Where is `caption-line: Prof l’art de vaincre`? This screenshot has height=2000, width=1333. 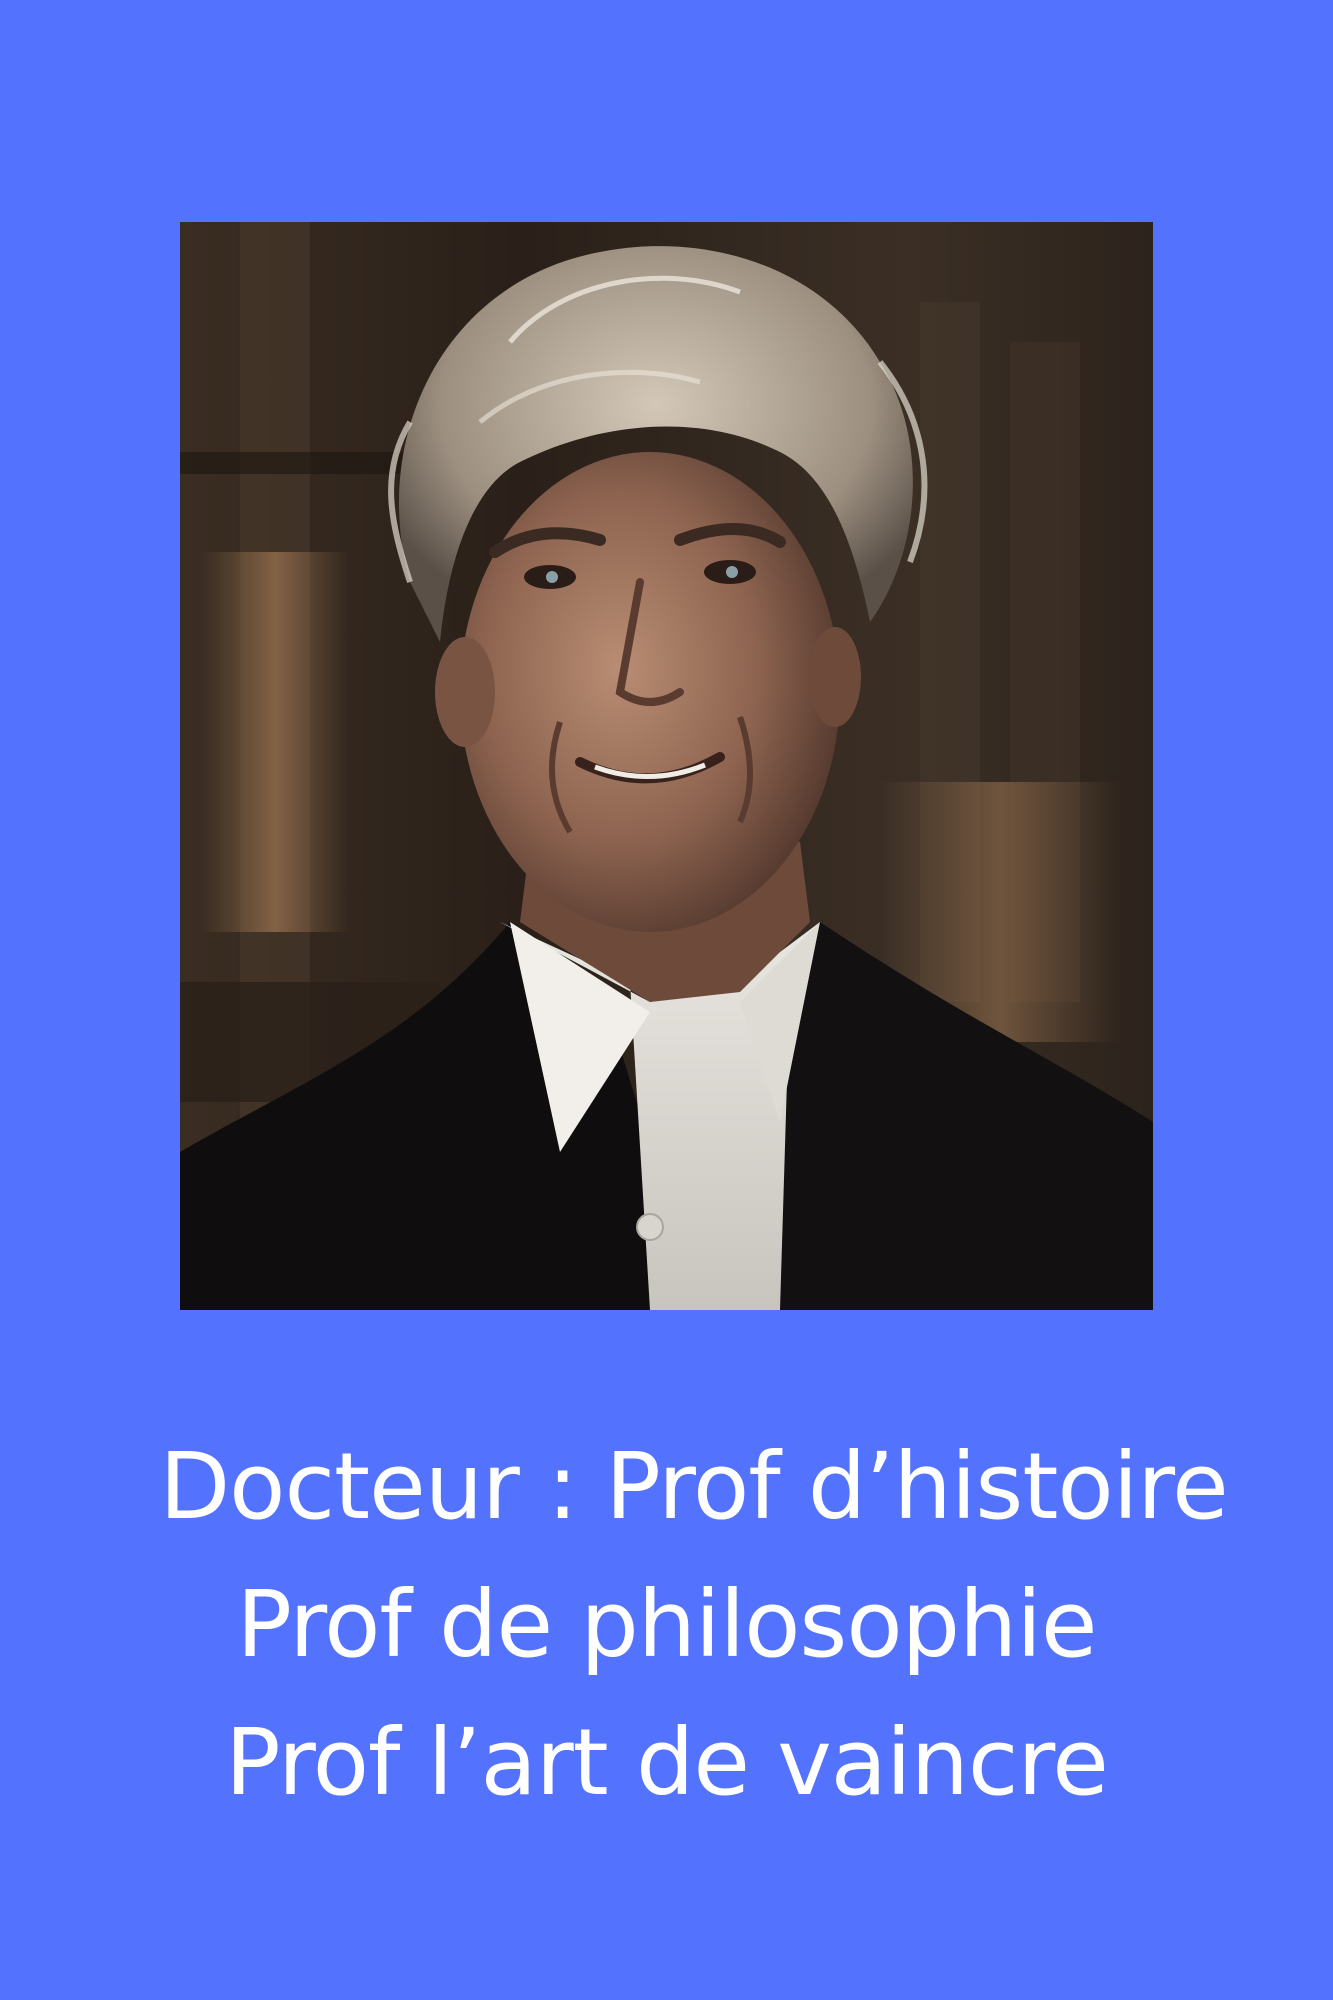
caption-line: Prof l’art de vaincre is located at coordinates (667, 1762).